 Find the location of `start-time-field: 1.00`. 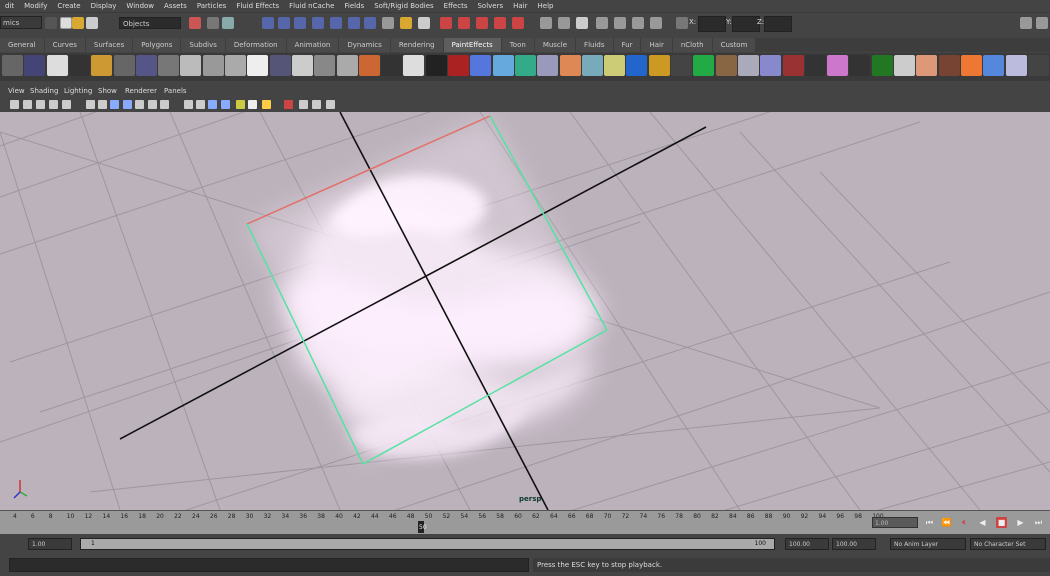

start-time-field: 1.00 is located at coordinates (50, 544).